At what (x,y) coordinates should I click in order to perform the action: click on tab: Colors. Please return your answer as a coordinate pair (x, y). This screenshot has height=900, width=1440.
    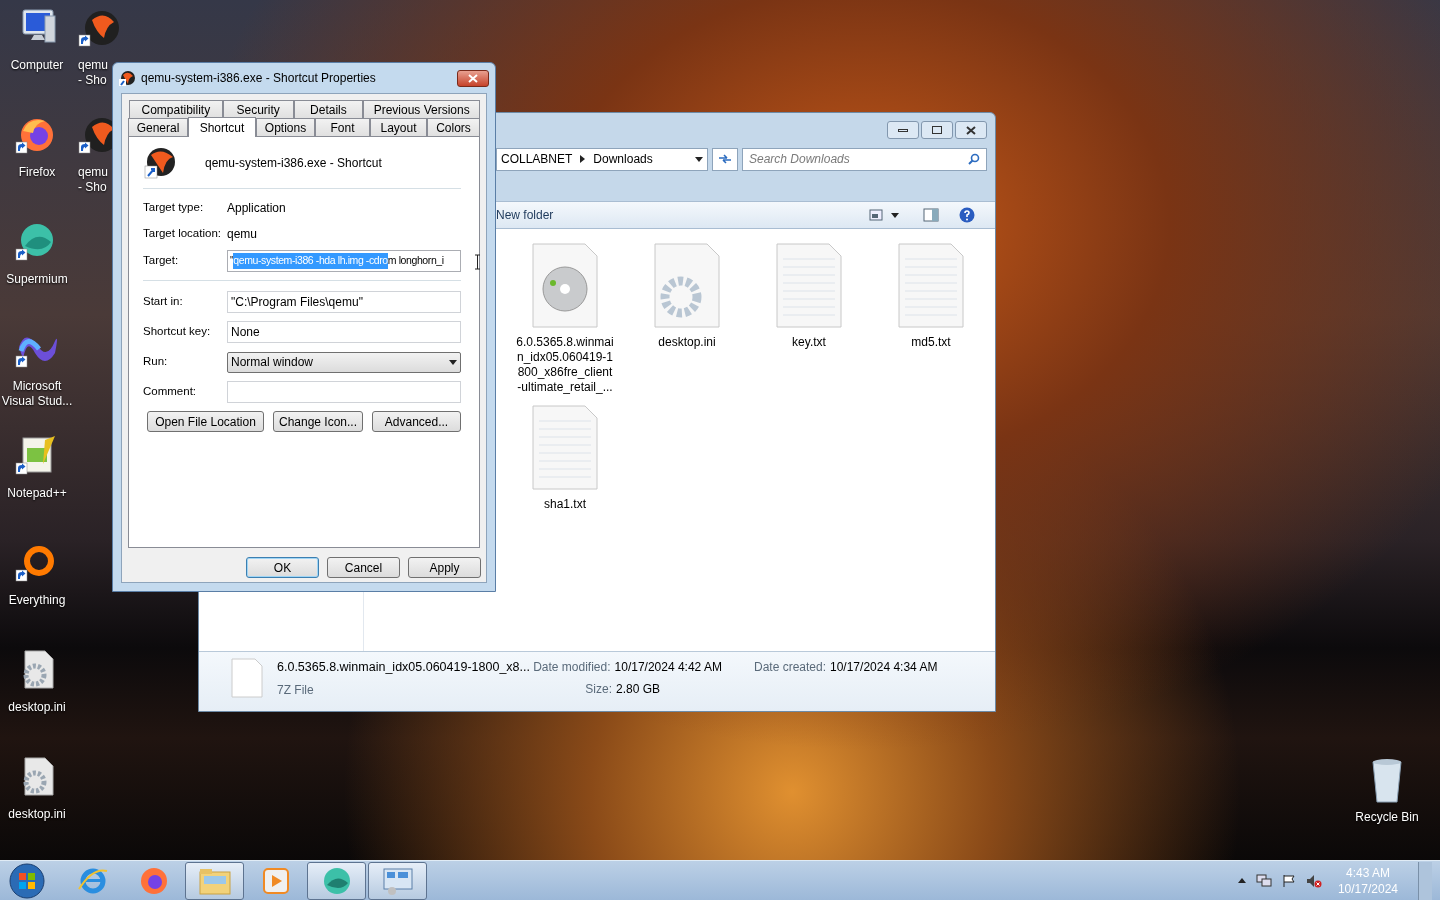
    Looking at the image, I should click on (453, 127).